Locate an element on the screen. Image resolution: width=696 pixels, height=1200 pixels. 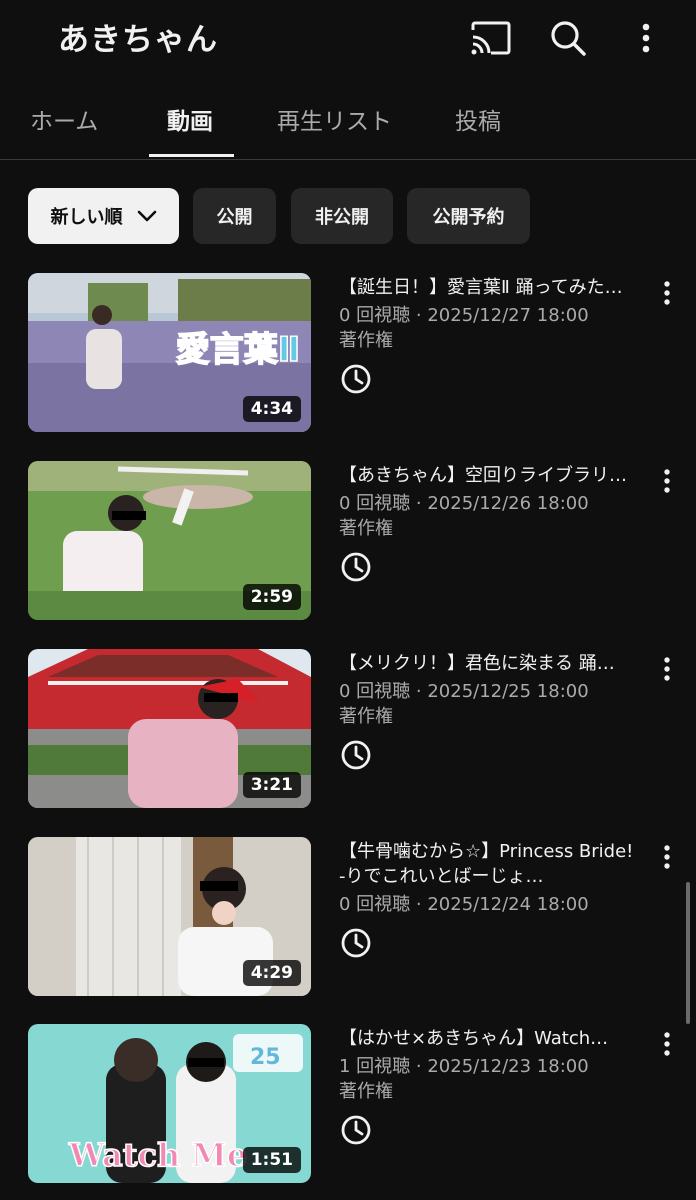
tab-playlists: 再生リスト is located at coordinates (334, 119).